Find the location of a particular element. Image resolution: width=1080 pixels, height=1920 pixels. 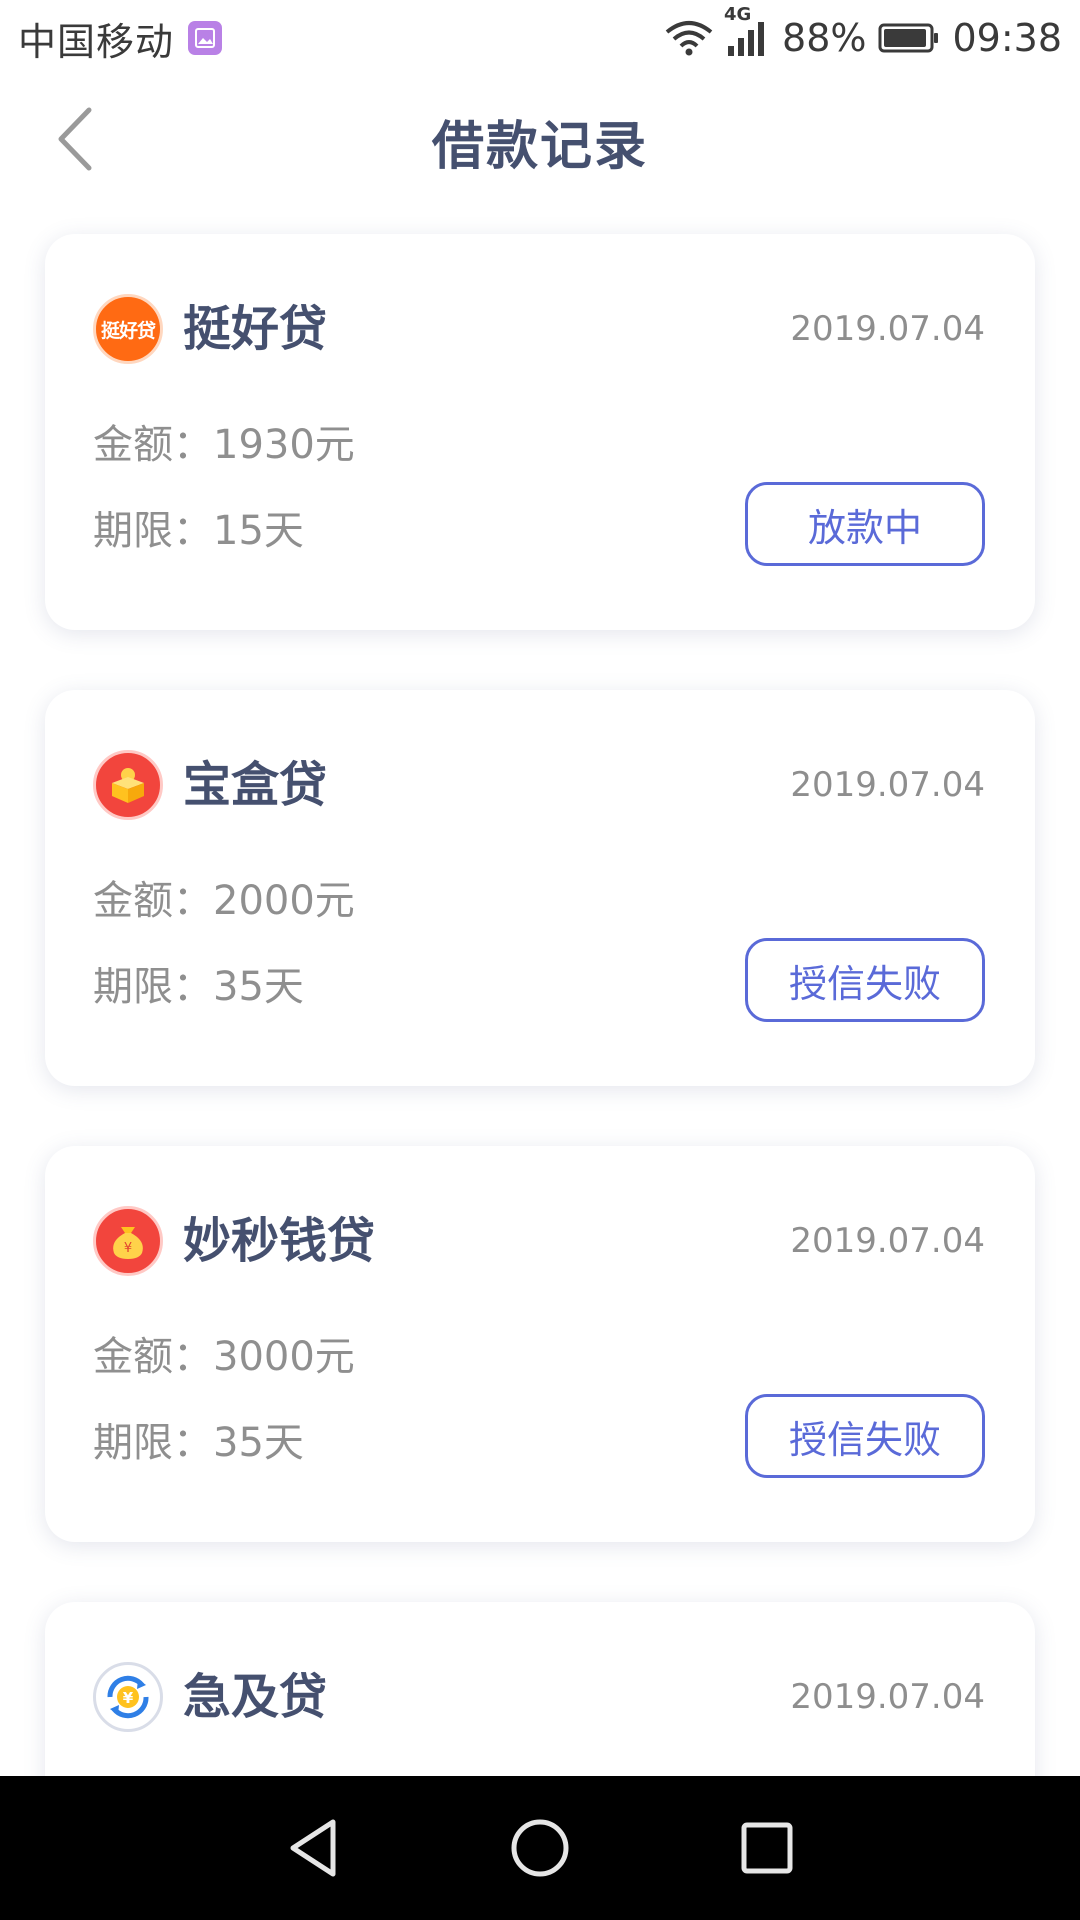

chevron-left-icon is located at coordinates (75, 139).